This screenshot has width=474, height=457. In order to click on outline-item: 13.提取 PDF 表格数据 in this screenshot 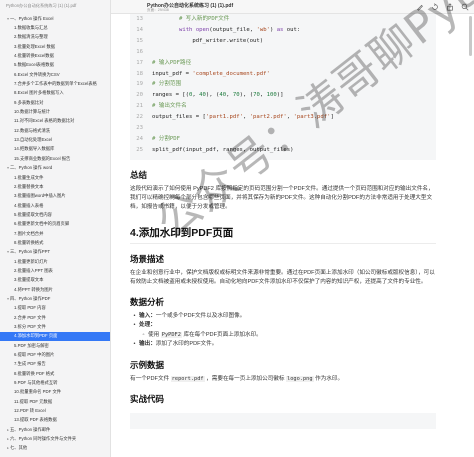, I will do `click(55, 420)`.